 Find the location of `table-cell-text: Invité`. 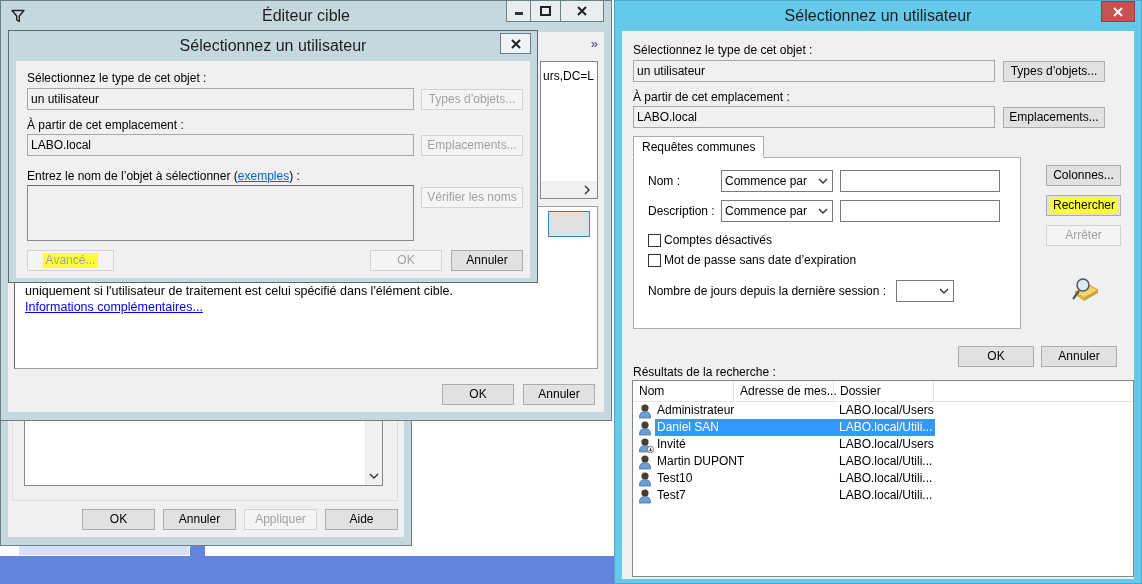

table-cell-text: Invité is located at coordinates (671, 444).